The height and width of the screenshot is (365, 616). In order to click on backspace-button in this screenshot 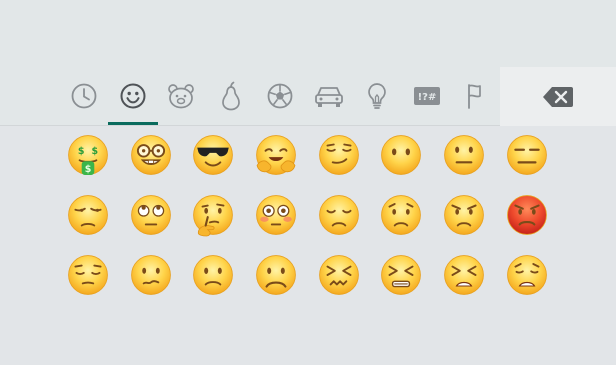, I will do `click(558, 96)`.